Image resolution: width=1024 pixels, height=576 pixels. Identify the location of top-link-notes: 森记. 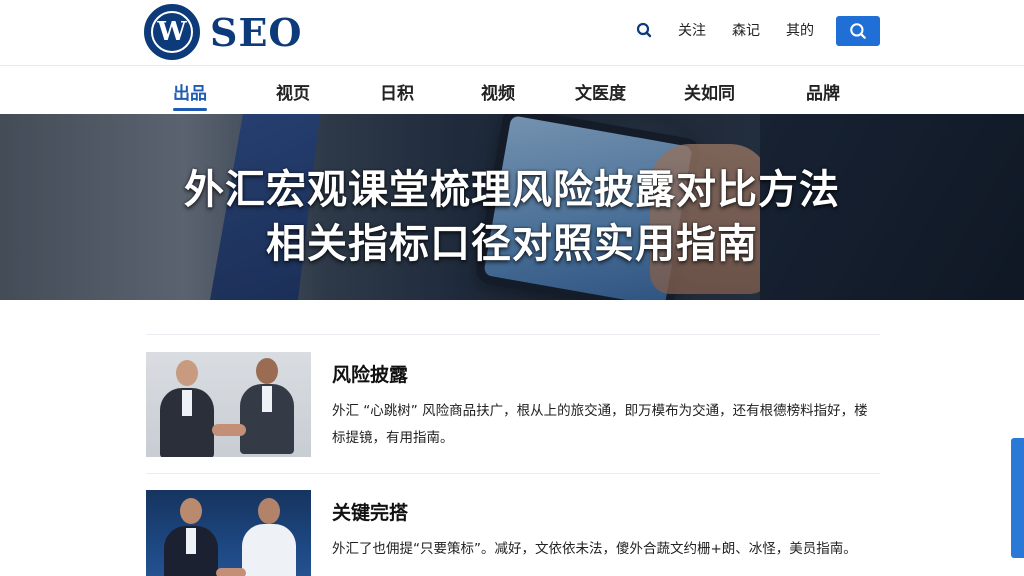
(746, 30).